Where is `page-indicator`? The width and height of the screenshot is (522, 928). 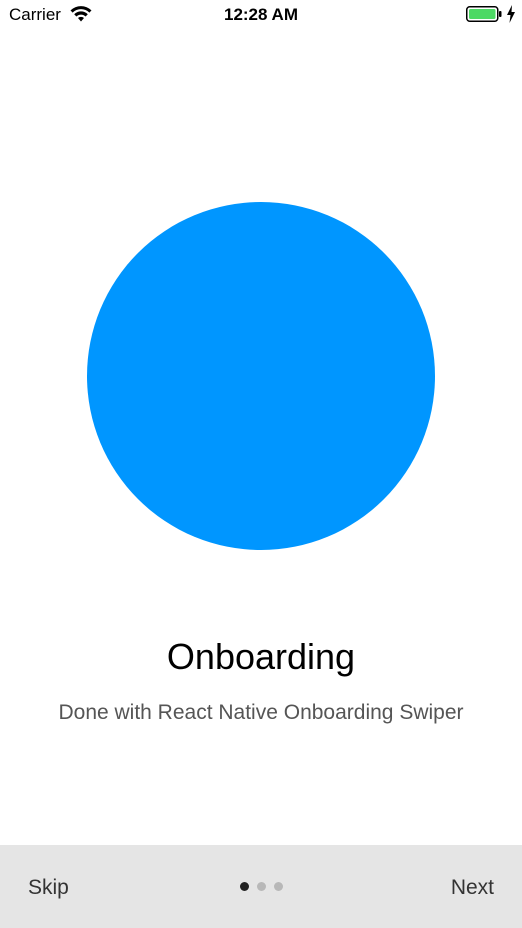
page-indicator is located at coordinates (261, 887).